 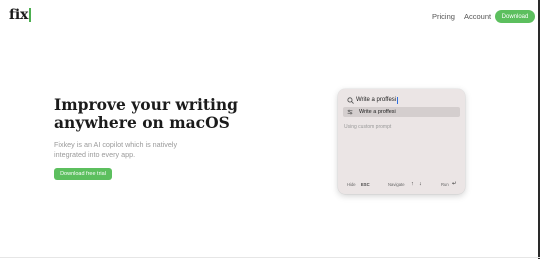 What do you see at coordinates (396, 184) in the screenshot?
I see `navigate-label: Navigate` at bounding box center [396, 184].